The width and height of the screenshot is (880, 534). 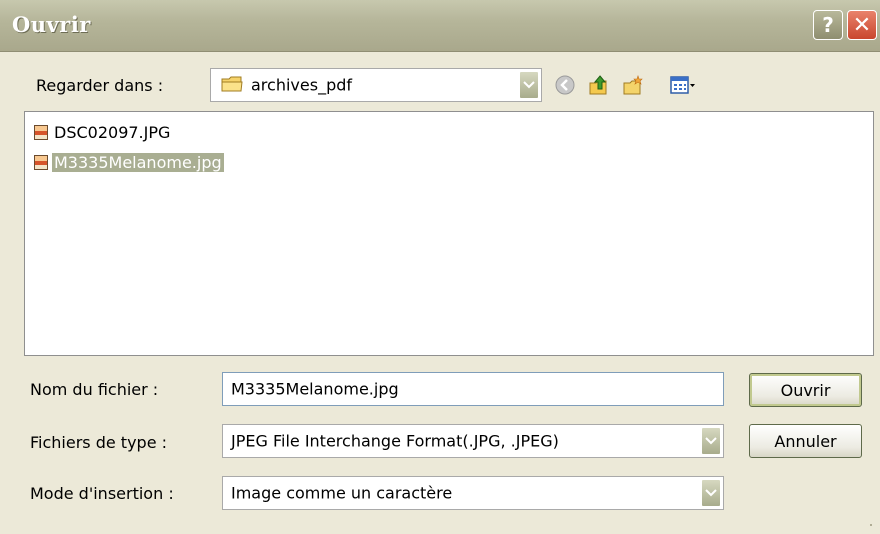 What do you see at coordinates (473, 389) in the screenshot?
I see `filename-input: M3335Melanome.jpg` at bounding box center [473, 389].